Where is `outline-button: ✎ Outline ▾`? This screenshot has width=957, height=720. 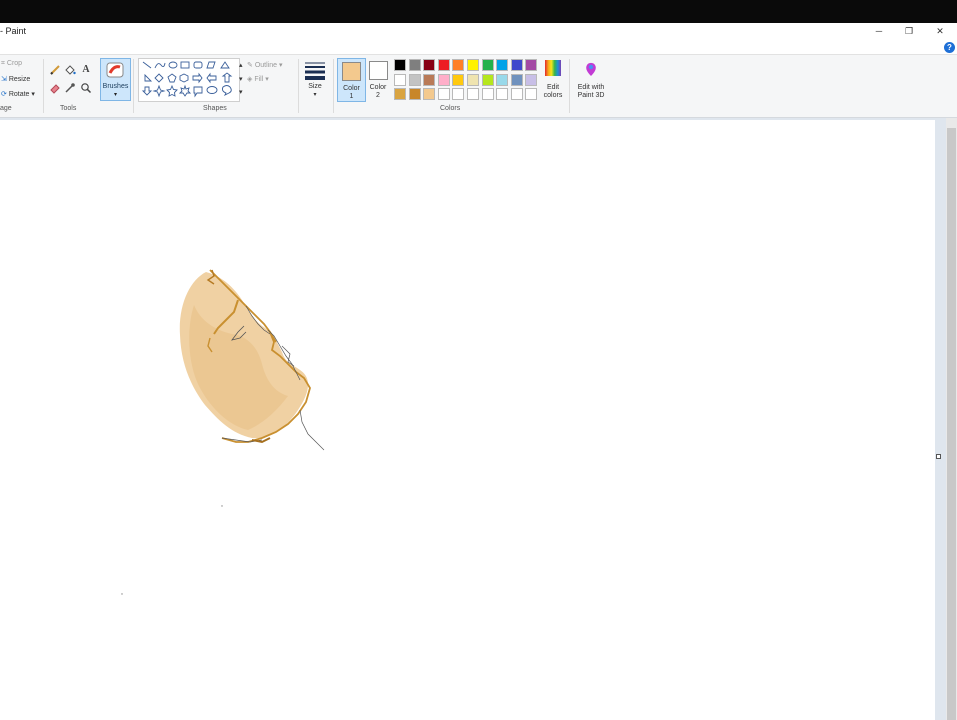 outline-button: ✎ Outline ▾ is located at coordinates (264, 65).